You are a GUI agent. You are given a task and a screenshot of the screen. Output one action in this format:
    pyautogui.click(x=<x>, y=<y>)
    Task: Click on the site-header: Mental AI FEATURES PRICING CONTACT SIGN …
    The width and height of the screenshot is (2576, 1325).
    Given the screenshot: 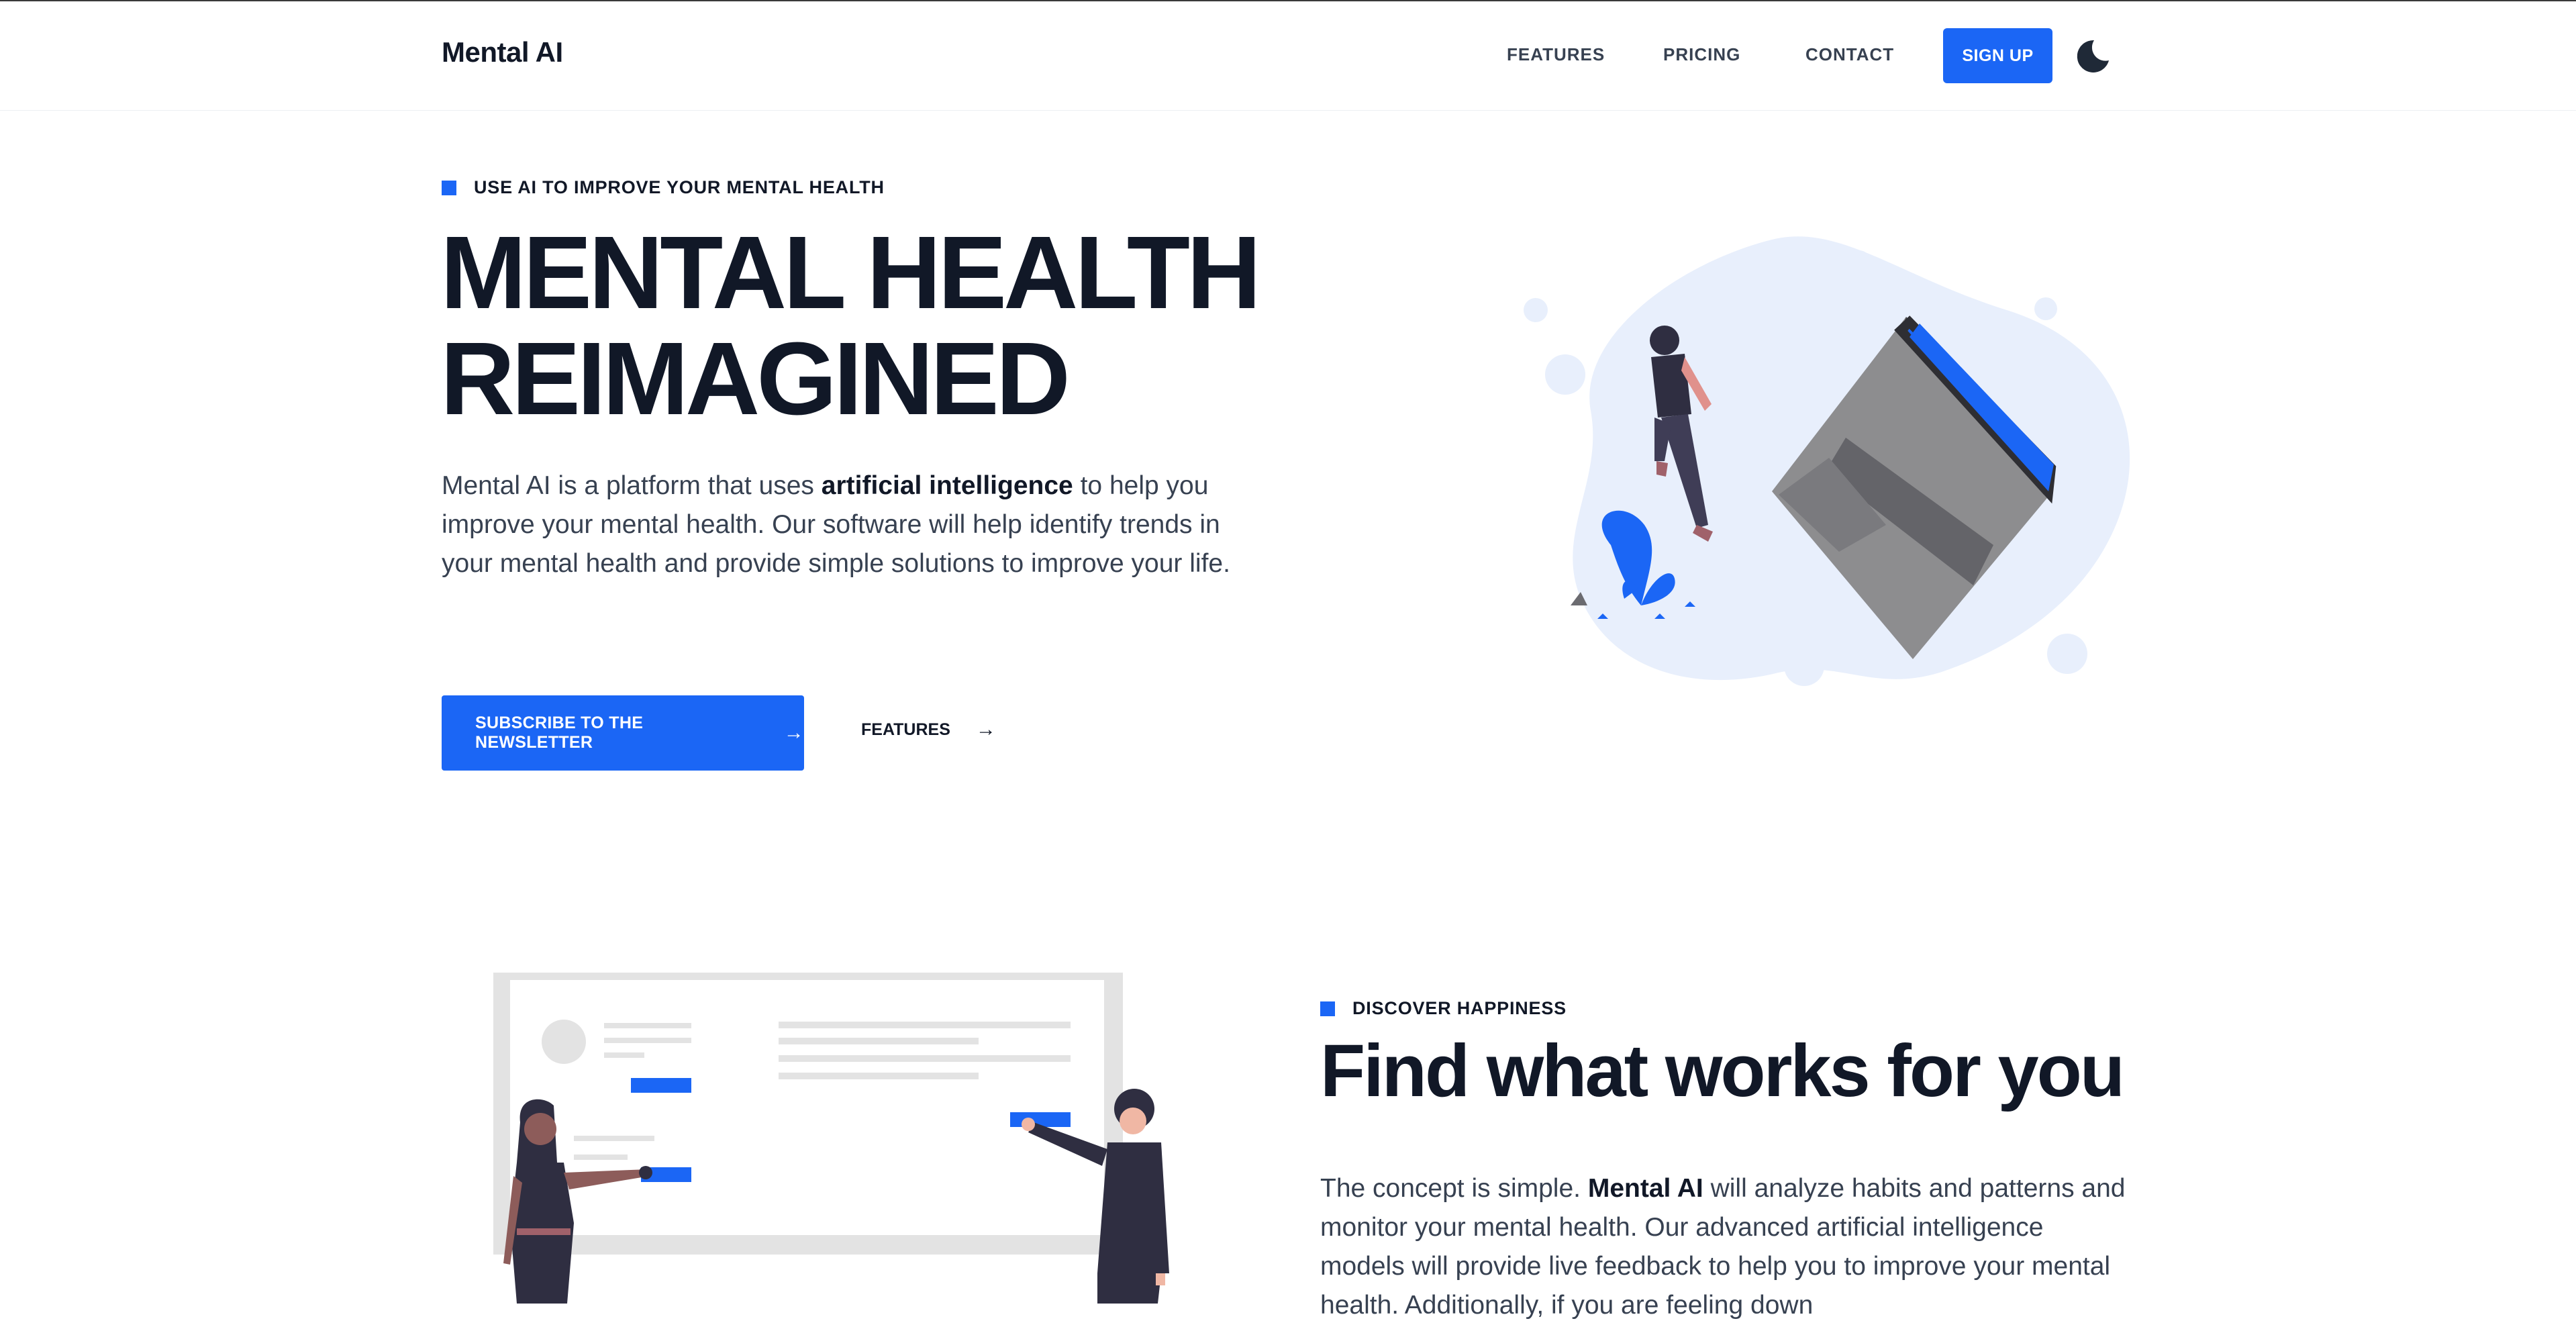 What is the action you would take?
    pyautogui.click(x=1288, y=56)
    